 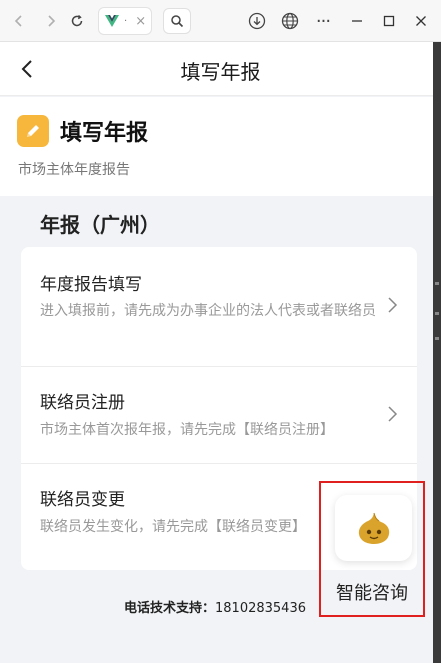 What do you see at coordinates (177, 21) in the screenshot?
I see `search-icon` at bounding box center [177, 21].